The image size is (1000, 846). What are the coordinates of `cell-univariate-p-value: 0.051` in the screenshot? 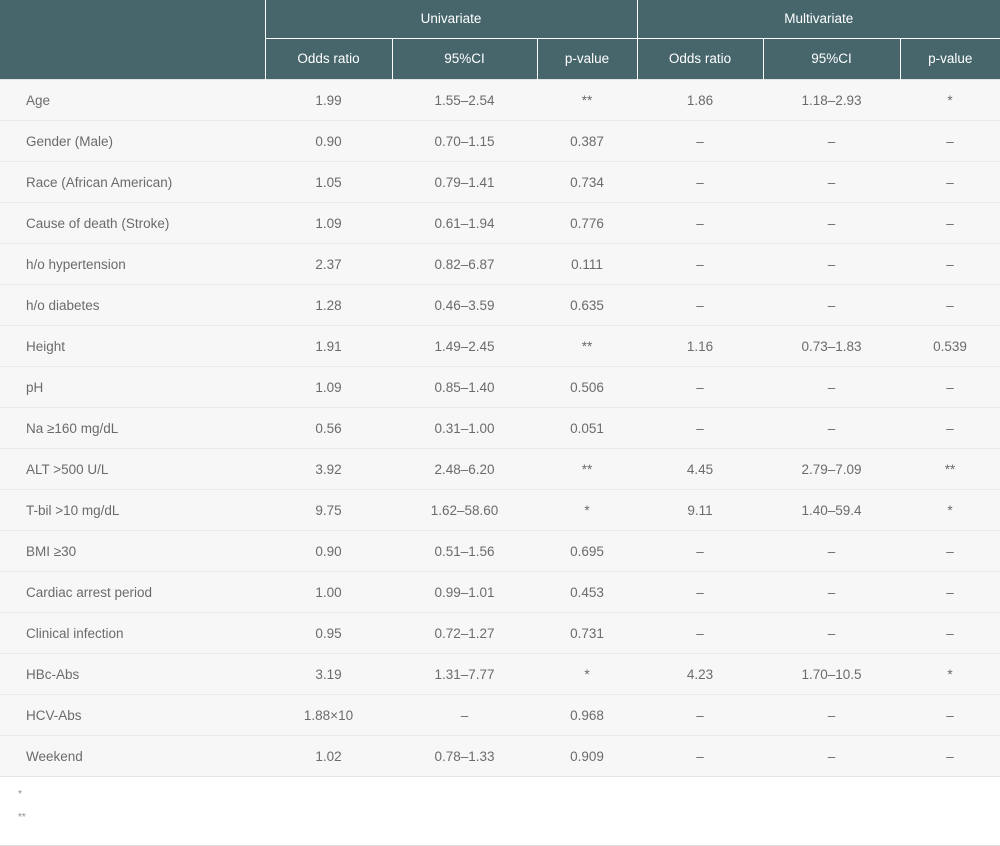 It's located at (587, 428).